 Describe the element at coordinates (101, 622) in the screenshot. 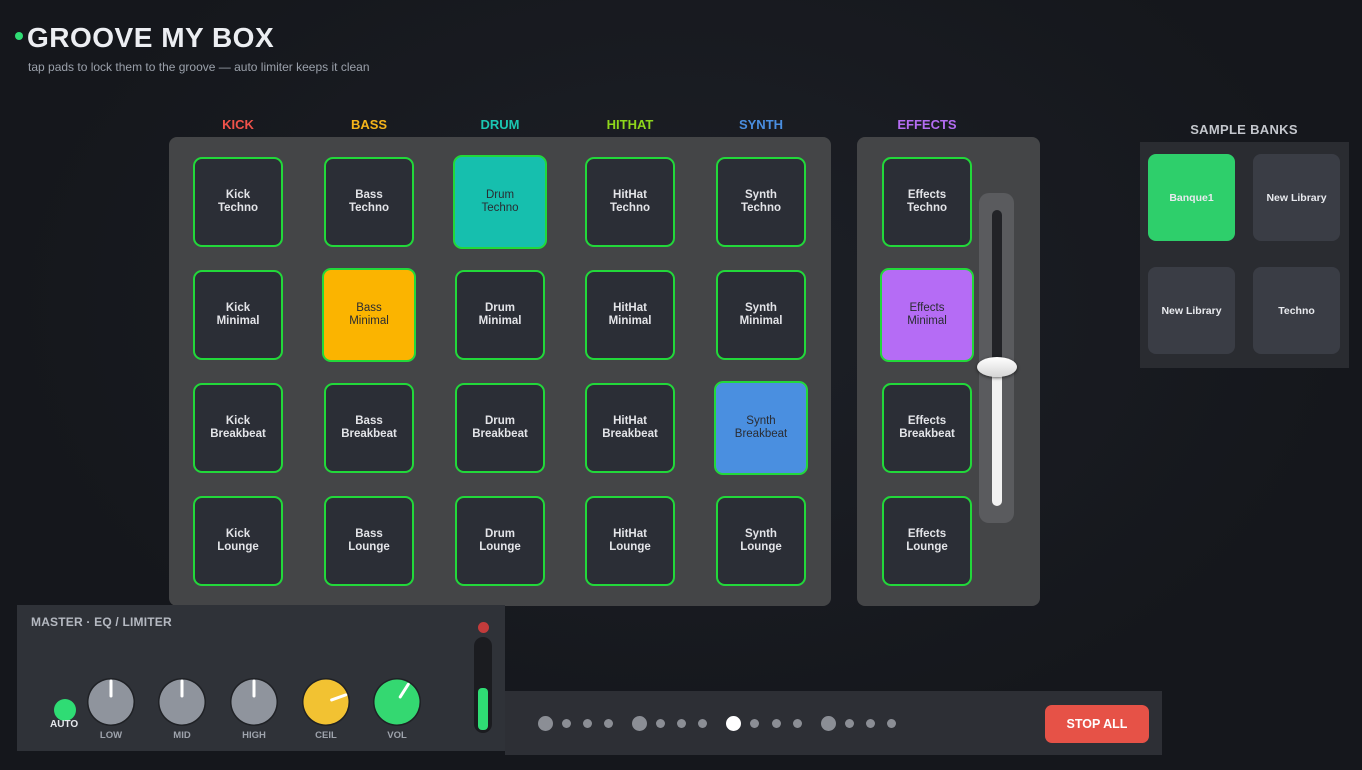

I see `master-title: MASTER · EQ / LIMITER` at that location.